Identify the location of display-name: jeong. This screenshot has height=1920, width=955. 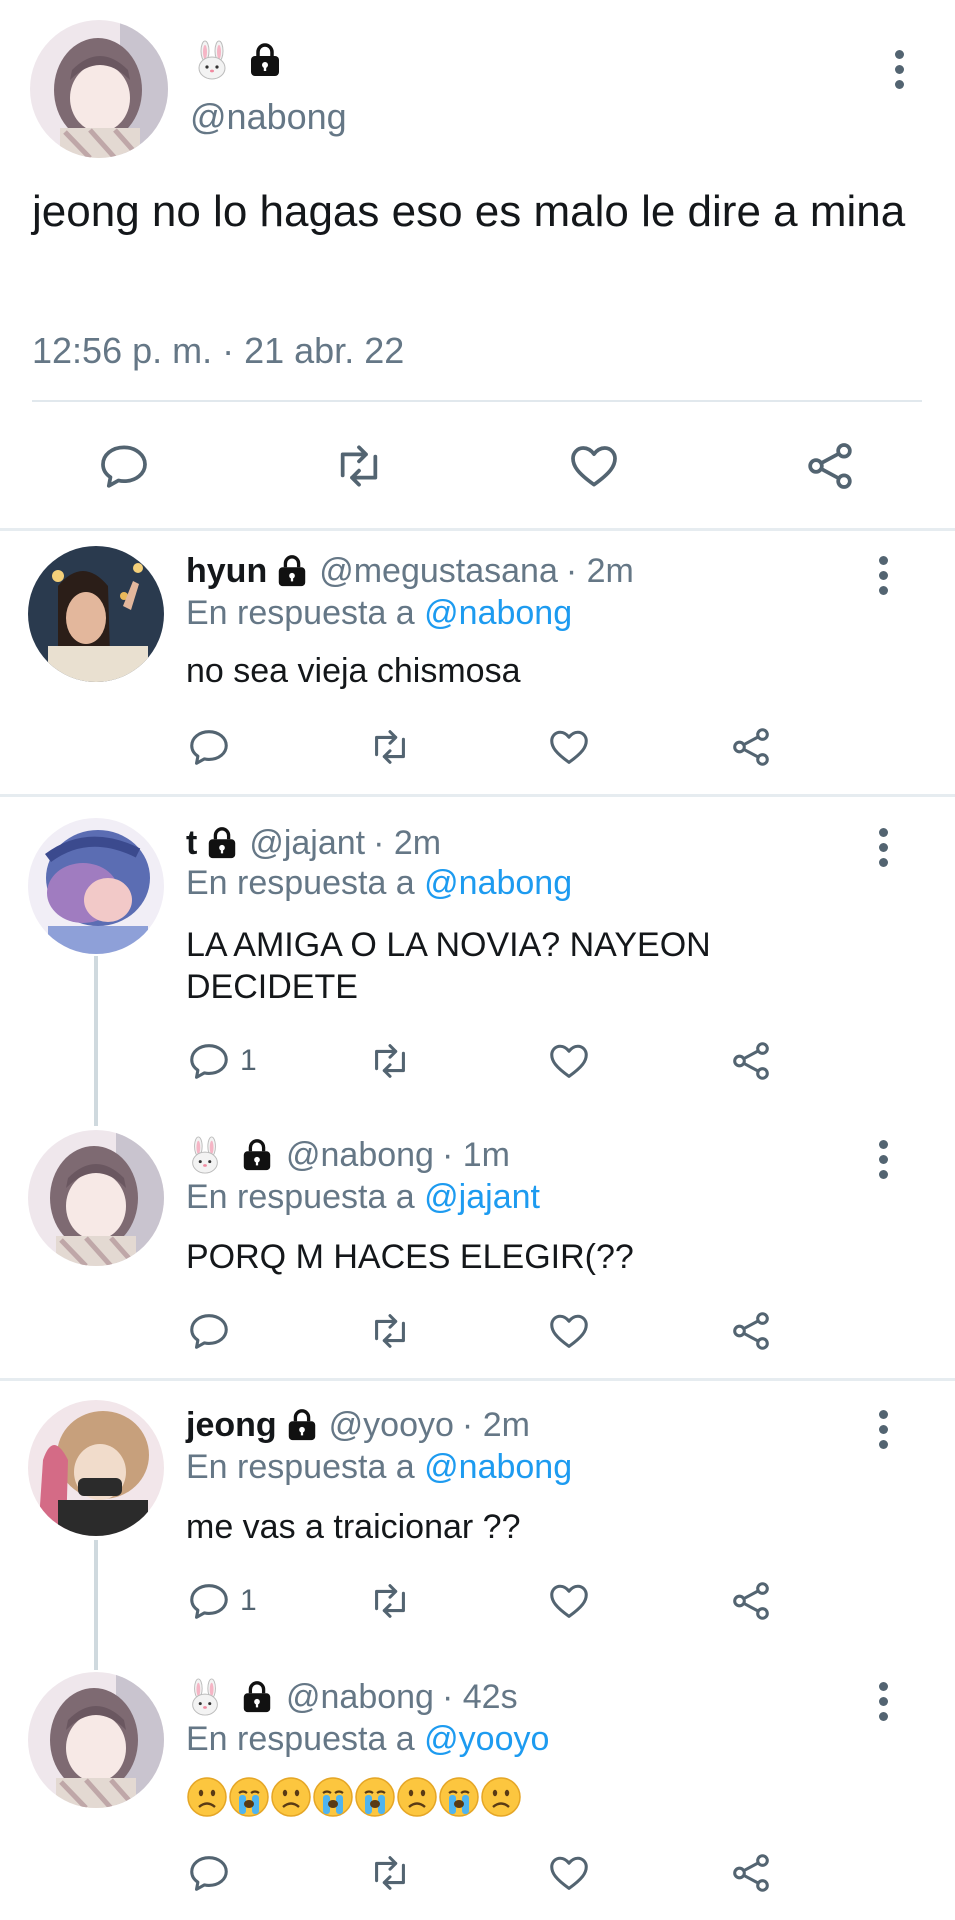
(231, 1425).